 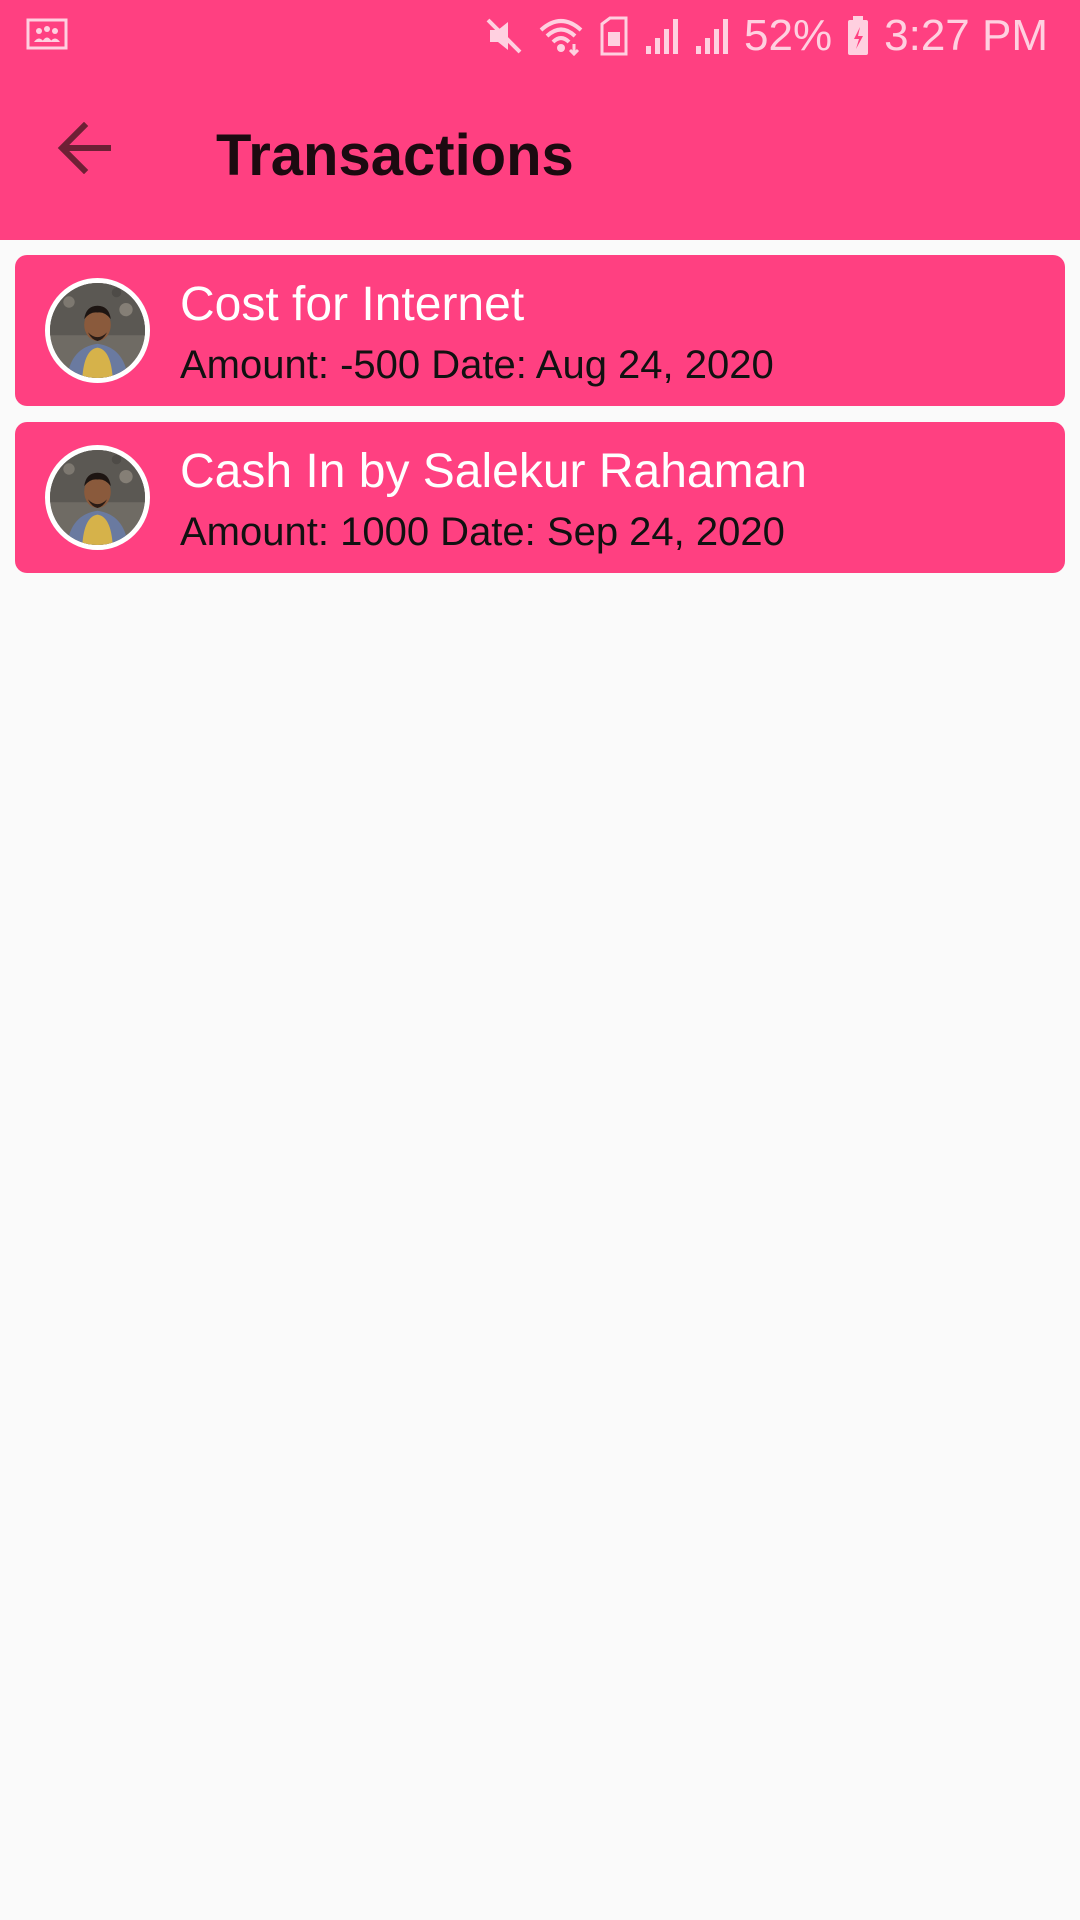 I want to click on gallery-notification-icon, so click(x=47, y=35).